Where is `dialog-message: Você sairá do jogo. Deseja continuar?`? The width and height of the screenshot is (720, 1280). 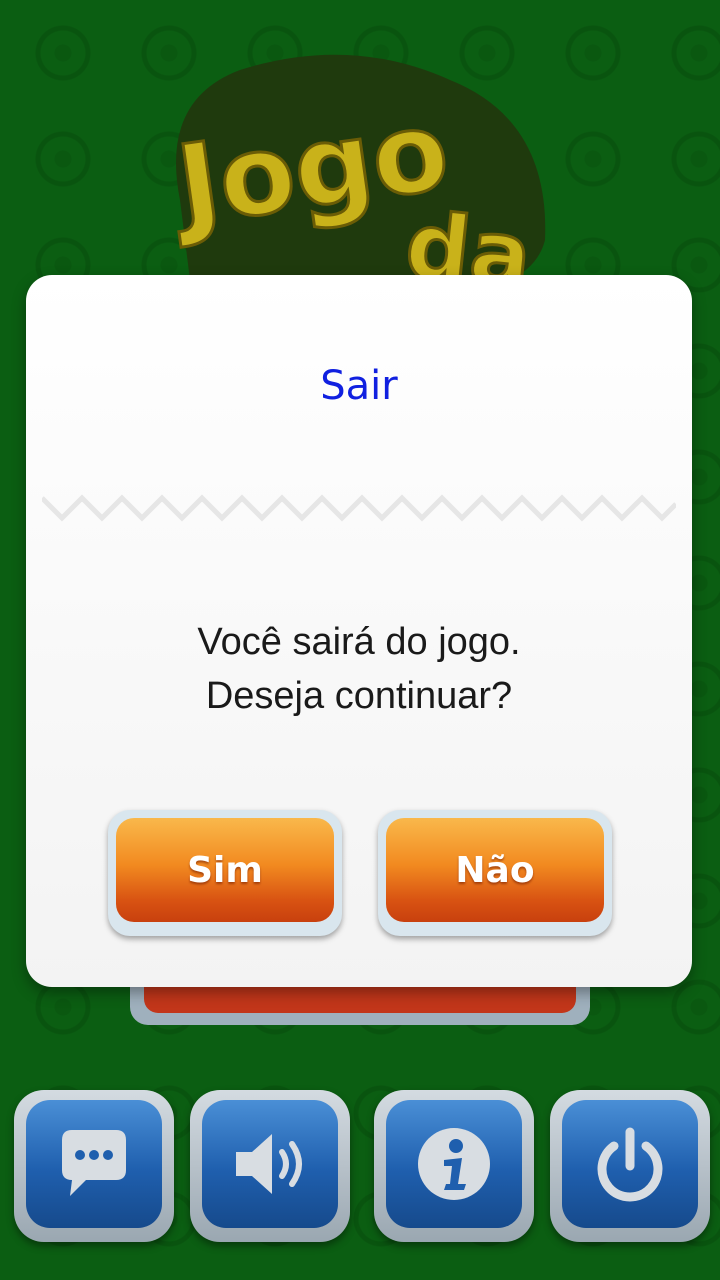
dialog-message: Você sairá do jogo. Deseja continuar? is located at coordinates (359, 669).